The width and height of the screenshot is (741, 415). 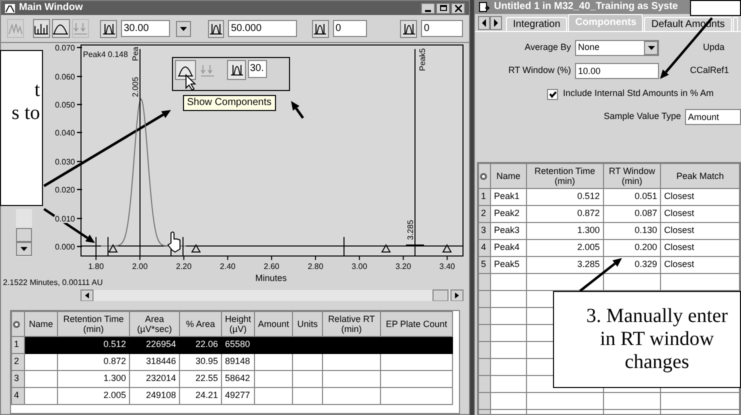 I want to click on table-cell: 0.872, so click(x=94, y=362).